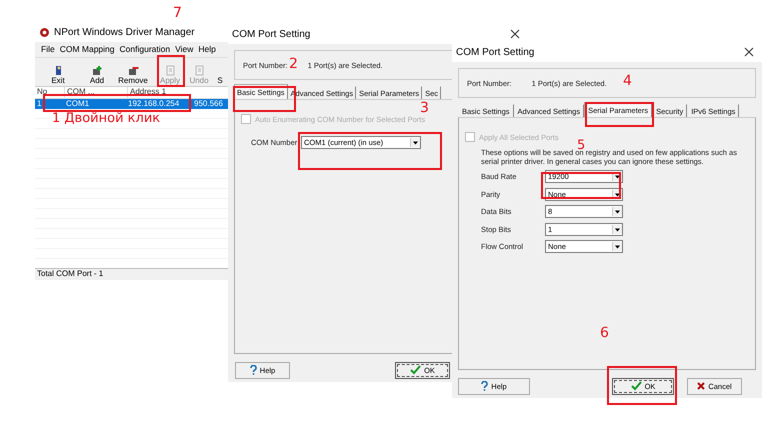 The width and height of the screenshot is (777, 430). Describe the element at coordinates (220, 80) in the screenshot. I see `toolbar-button: S` at that location.